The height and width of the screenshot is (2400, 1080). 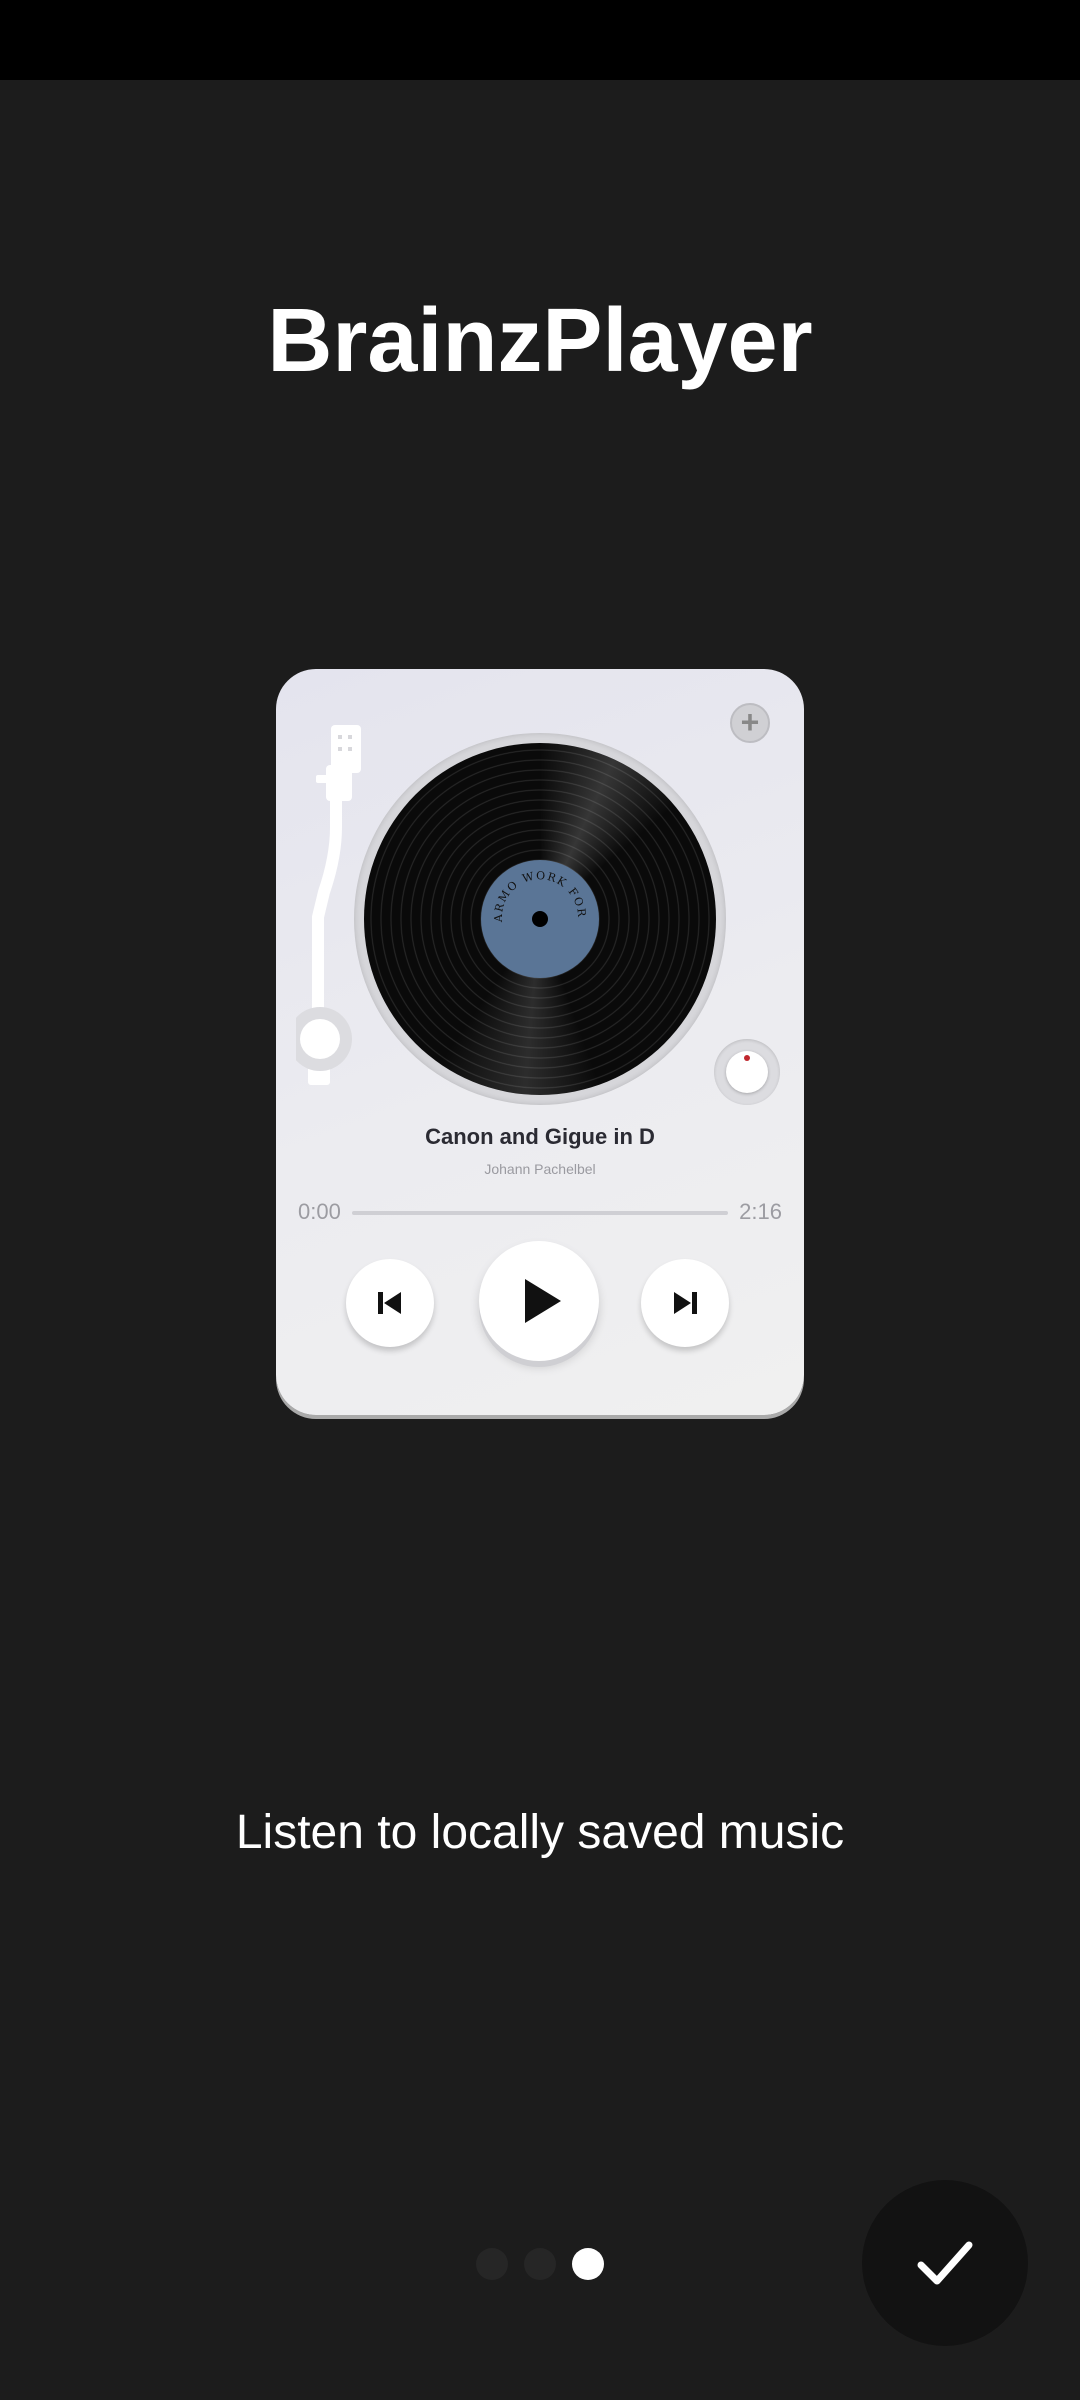 I want to click on skip-previous-button, so click(x=390, y=1303).